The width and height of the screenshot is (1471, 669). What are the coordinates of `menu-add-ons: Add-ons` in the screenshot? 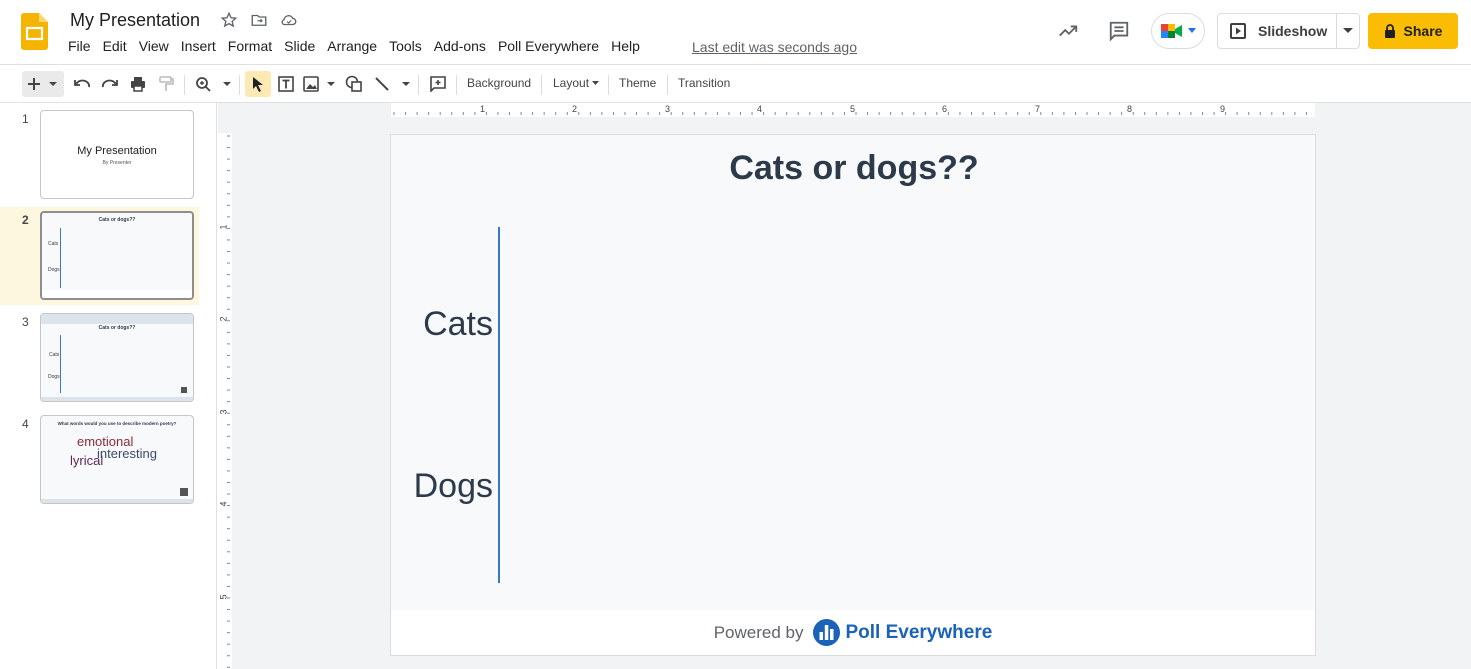 It's located at (460, 46).